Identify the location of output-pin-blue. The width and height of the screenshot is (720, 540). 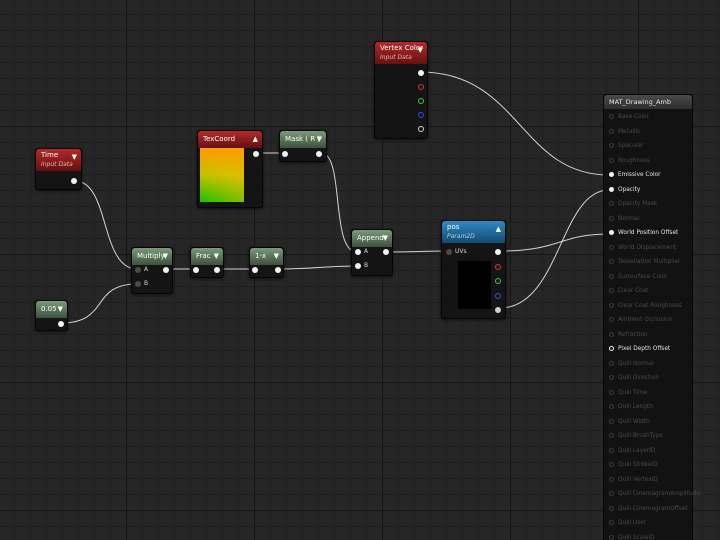
(498, 296).